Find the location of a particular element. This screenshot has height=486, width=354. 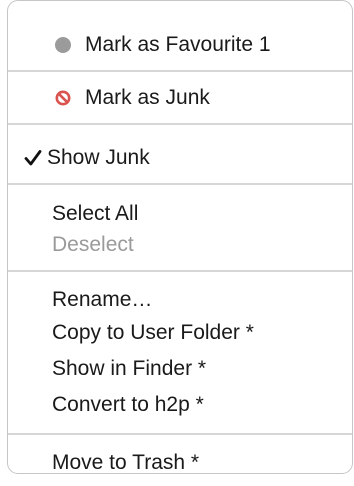

menu-item-select-all: Select All is located at coordinates (180, 214).